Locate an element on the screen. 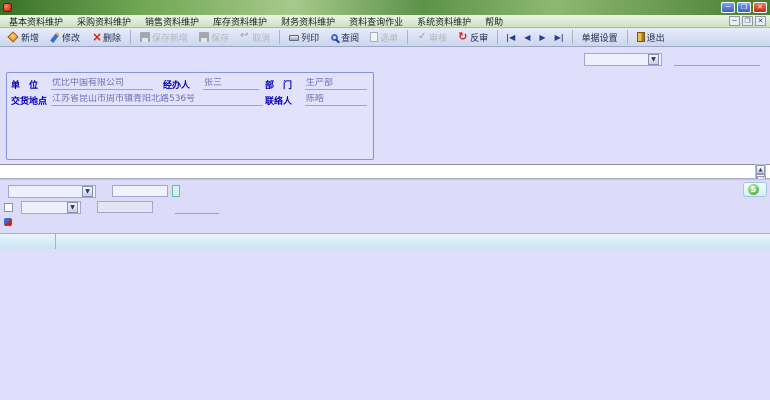 Image resolution: width=770 pixels, height=400 pixels. form-field-0-0: 单 位 优比中国有限公司 is located at coordinates (87, 84).